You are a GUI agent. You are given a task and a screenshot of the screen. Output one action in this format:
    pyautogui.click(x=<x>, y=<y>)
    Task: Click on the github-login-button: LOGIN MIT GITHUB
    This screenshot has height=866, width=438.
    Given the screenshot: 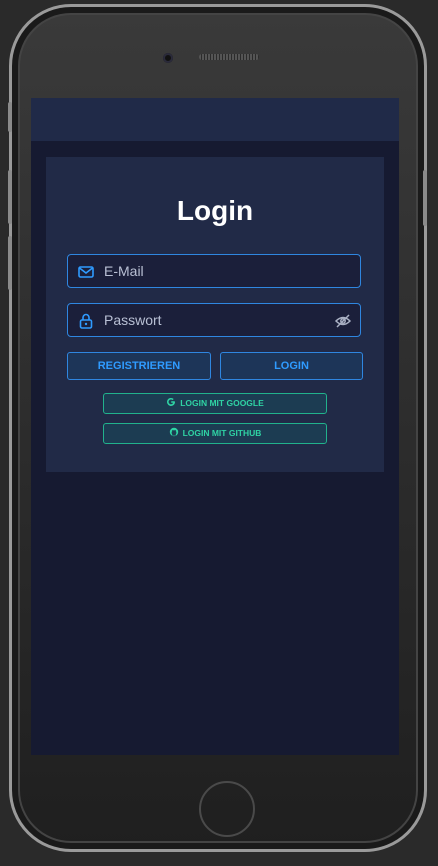 What is the action you would take?
    pyautogui.click(x=215, y=433)
    